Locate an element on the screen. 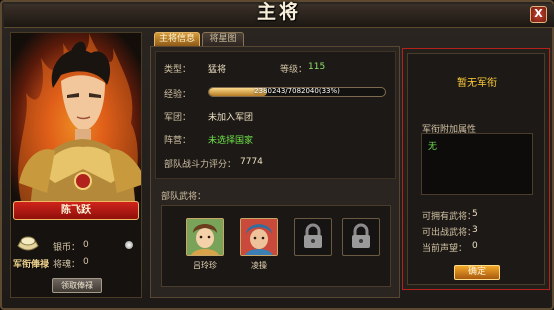  camp-label: 阵营： is located at coordinates (178, 141).